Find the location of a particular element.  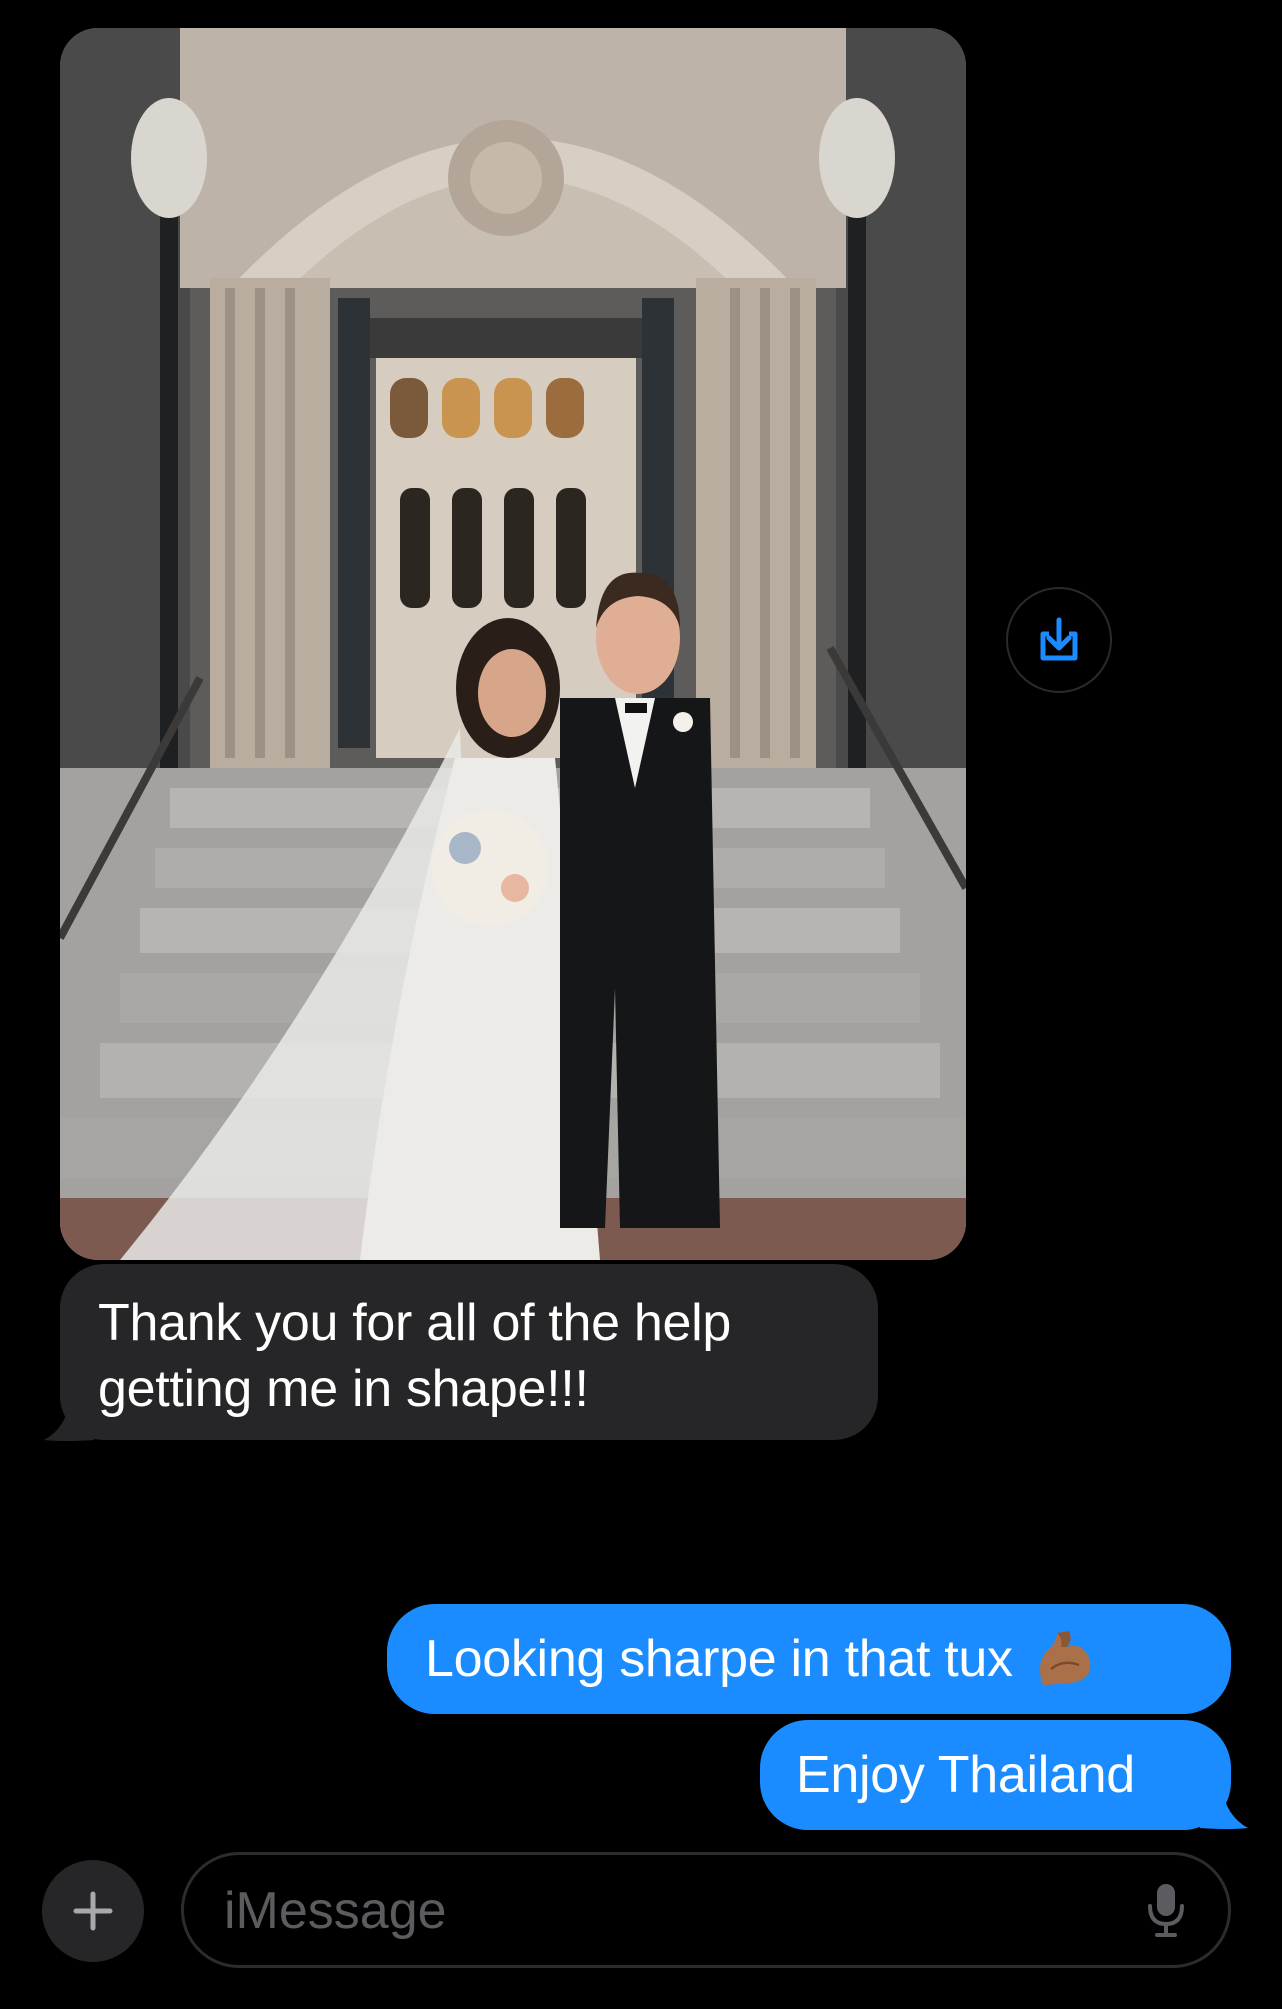

outgoing-message-bubble: Looking sharpe in that tux is located at coordinates (809, 1659).